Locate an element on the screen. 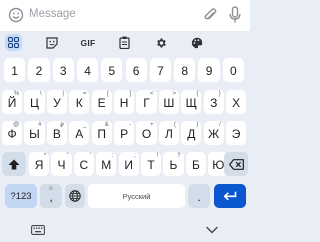 This screenshot has height=242, width=320. key-letter: > Ш is located at coordinates (168, 102).